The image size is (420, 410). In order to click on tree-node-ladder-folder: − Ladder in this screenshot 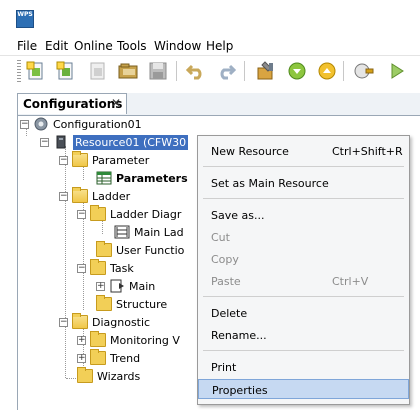, I will do `click(95, 195)`.